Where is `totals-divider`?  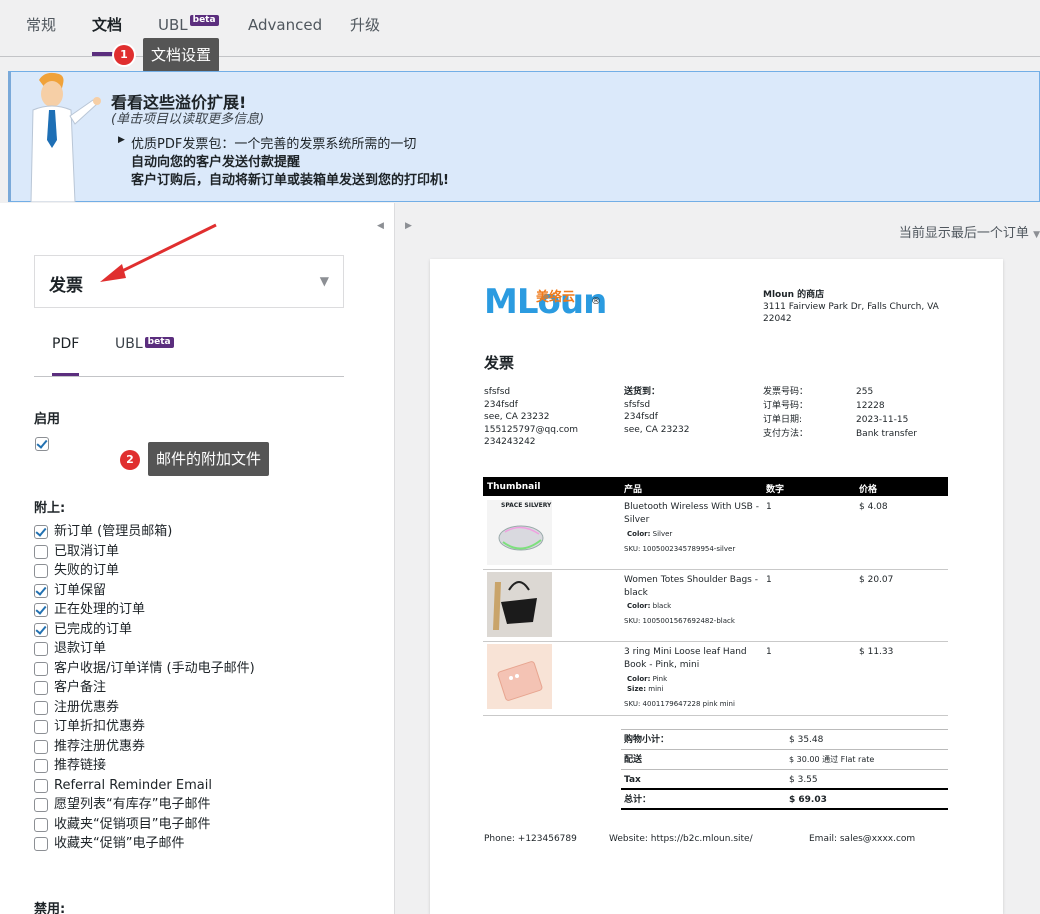 totals-divider is located at coordinates (784, 769).